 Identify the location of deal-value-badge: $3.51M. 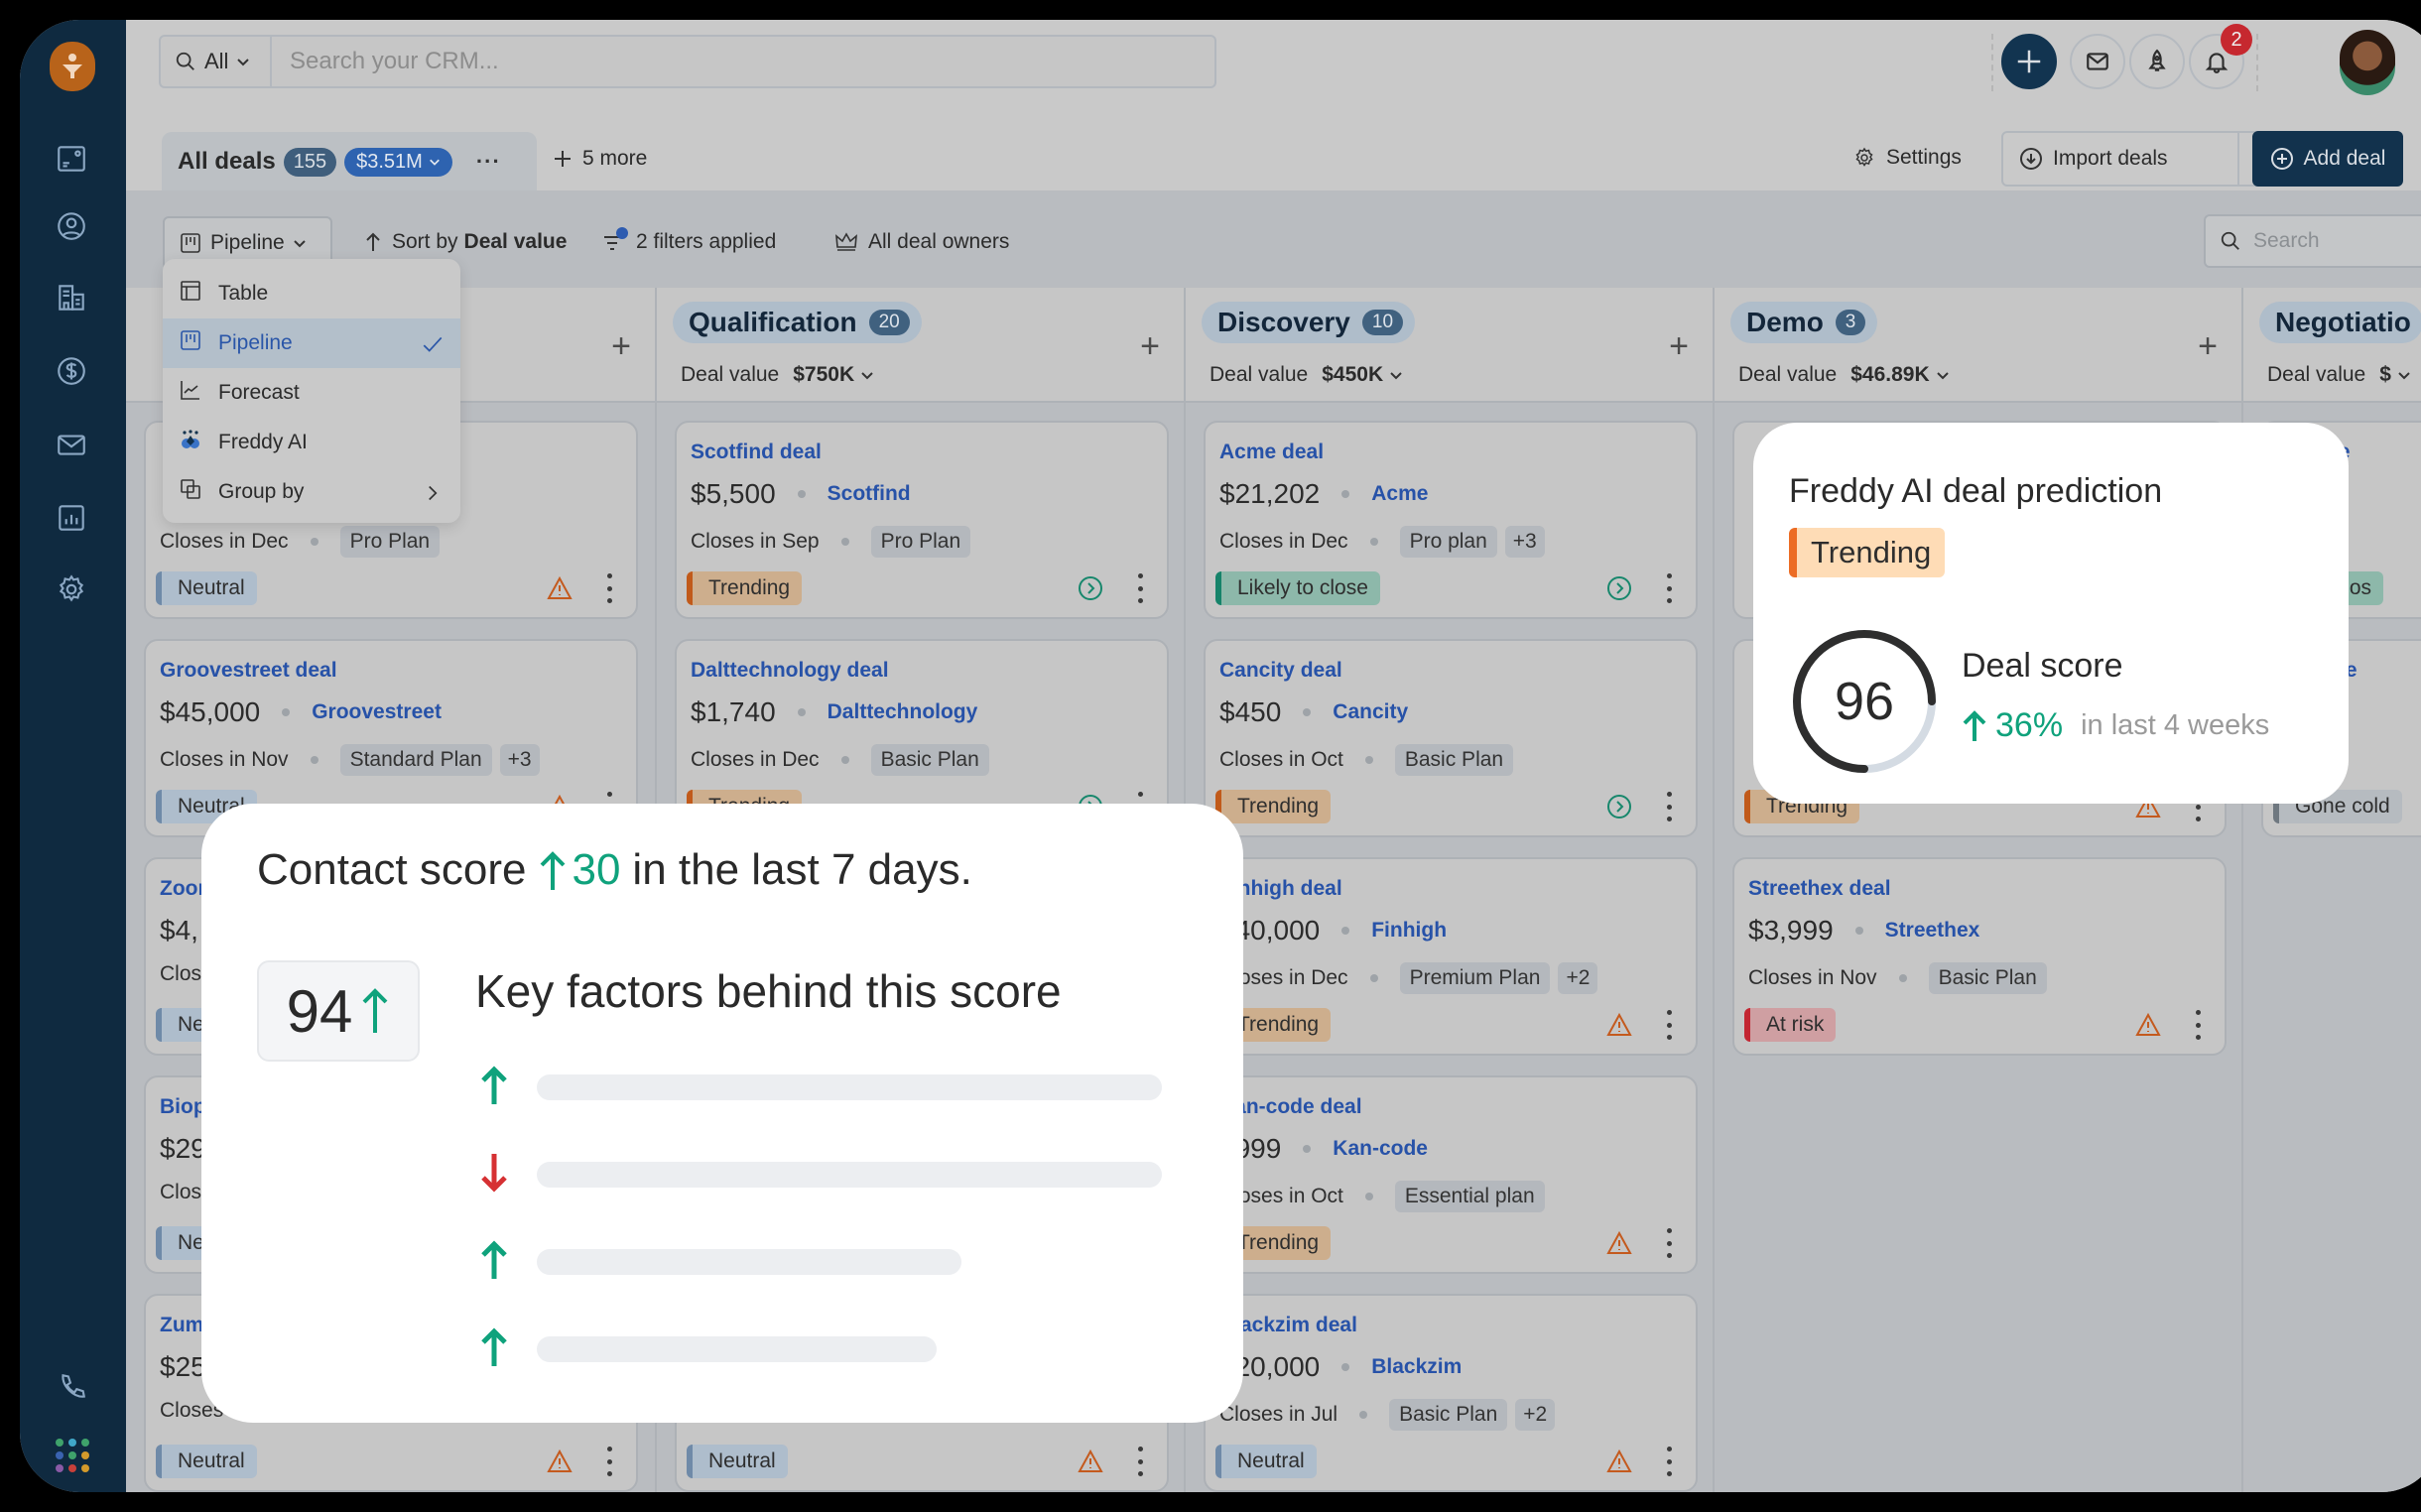
(398, 162).